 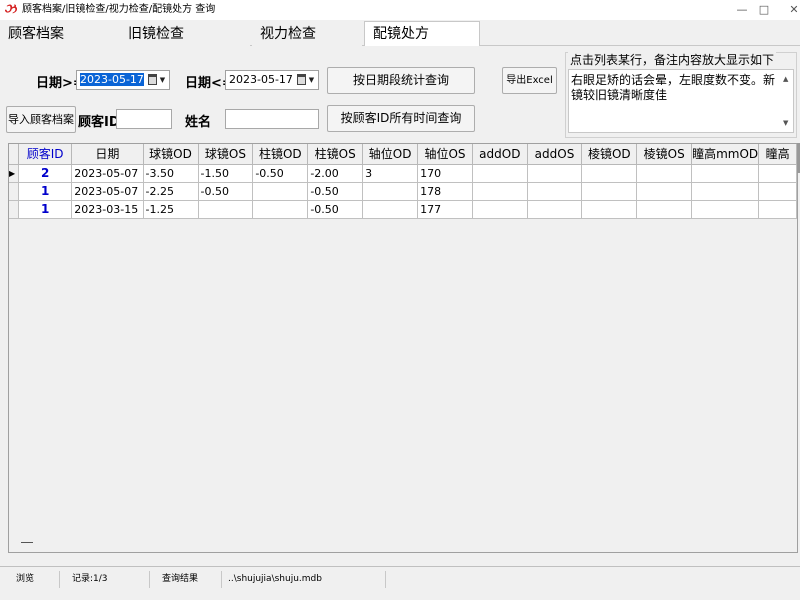 What do you see at coordinates (500, 154) in the screenshot?
I see `column-header: addOD` at bounding box center [500, 154].